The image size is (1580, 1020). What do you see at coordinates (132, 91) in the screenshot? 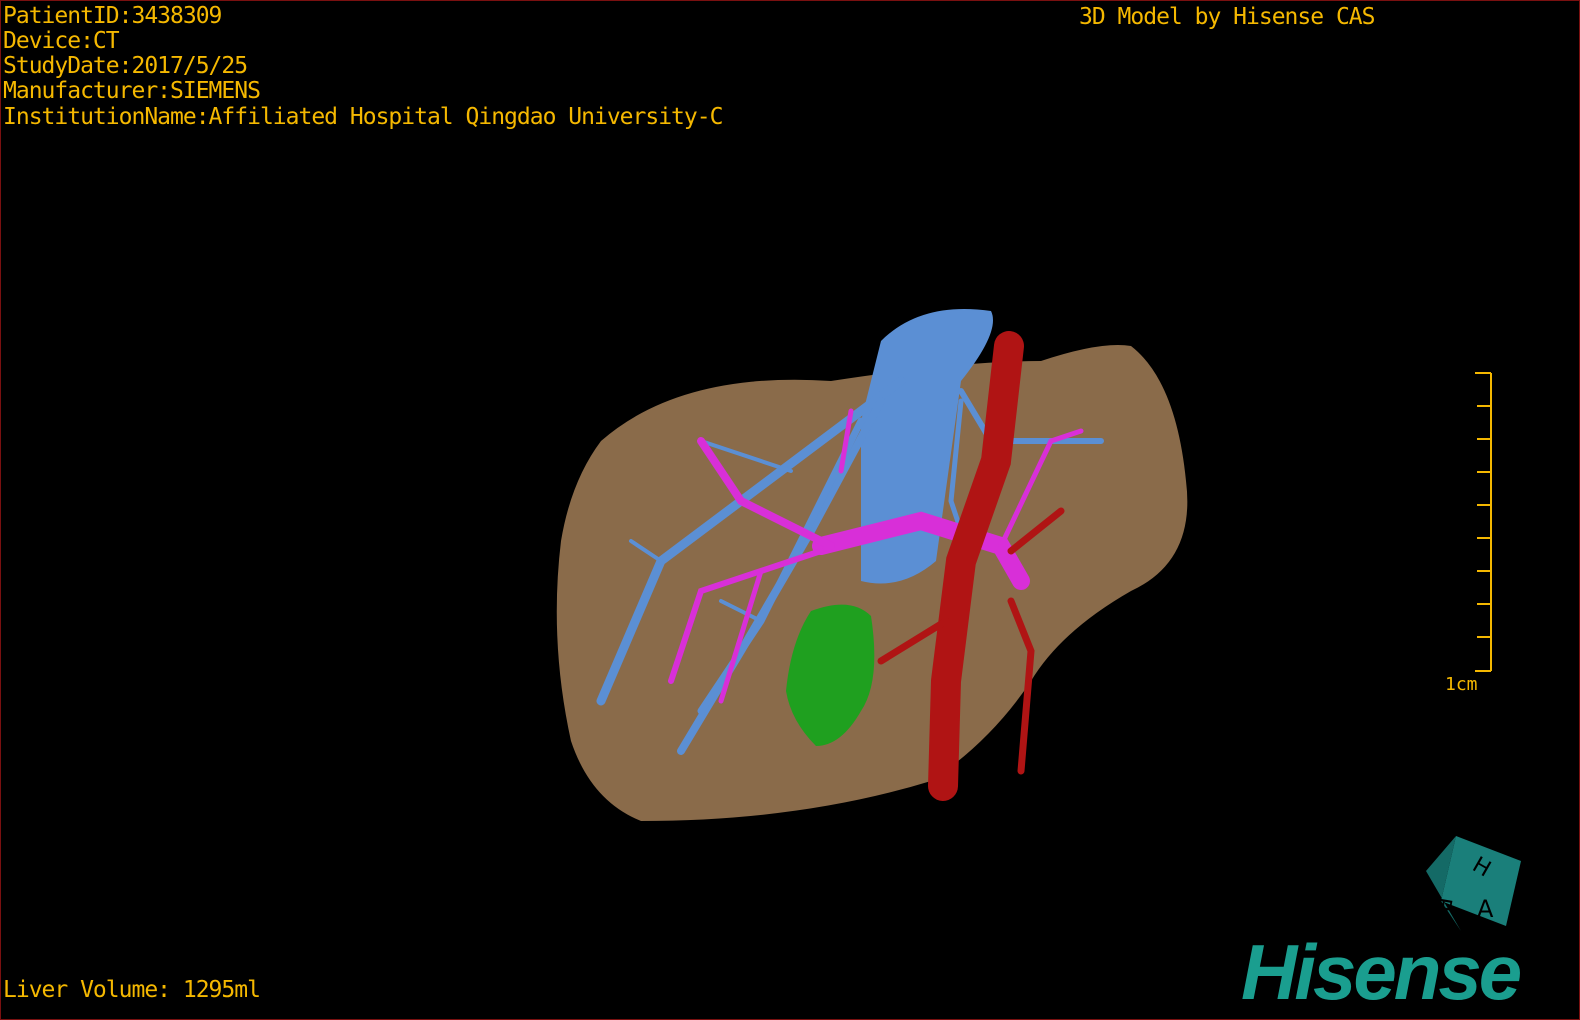
I see `manufacturer: Manufacturer:SIEMENS` at bounding box center [132, 91].